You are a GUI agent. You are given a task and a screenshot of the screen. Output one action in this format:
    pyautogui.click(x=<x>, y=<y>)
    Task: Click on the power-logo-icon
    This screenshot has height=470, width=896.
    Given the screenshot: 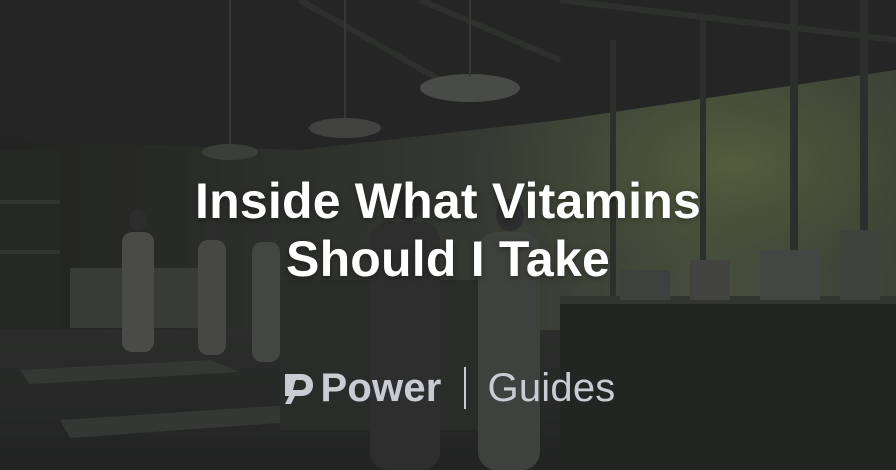 What is the action you would take?
    pyautogui.click(x=298, y=389)
    